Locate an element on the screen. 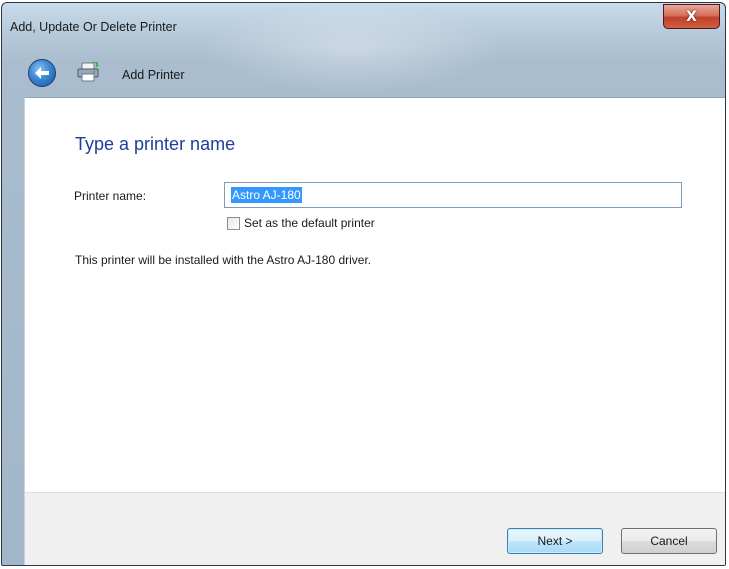  default-printer-label: Set as the default printer is located at coordinates (309, 223).